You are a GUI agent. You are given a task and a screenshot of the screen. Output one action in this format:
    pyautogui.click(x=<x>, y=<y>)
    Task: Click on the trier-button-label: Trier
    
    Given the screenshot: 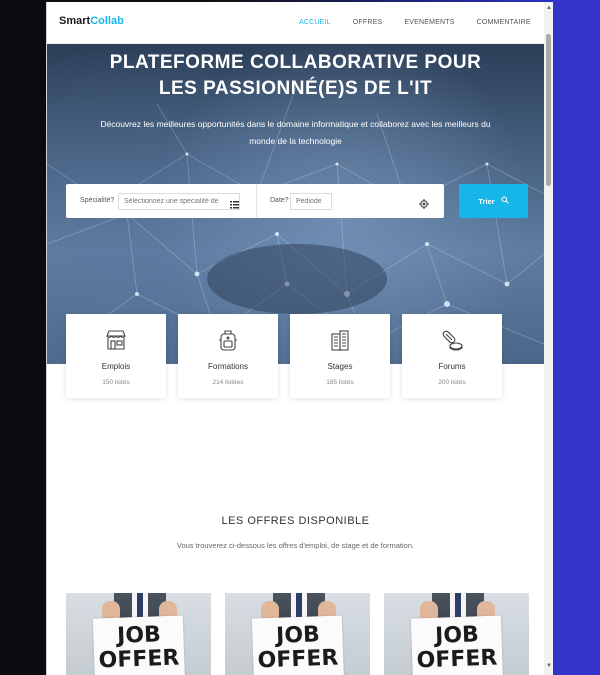 What is the action you would take?
    pyautogui.click(x=486, y=201)
    